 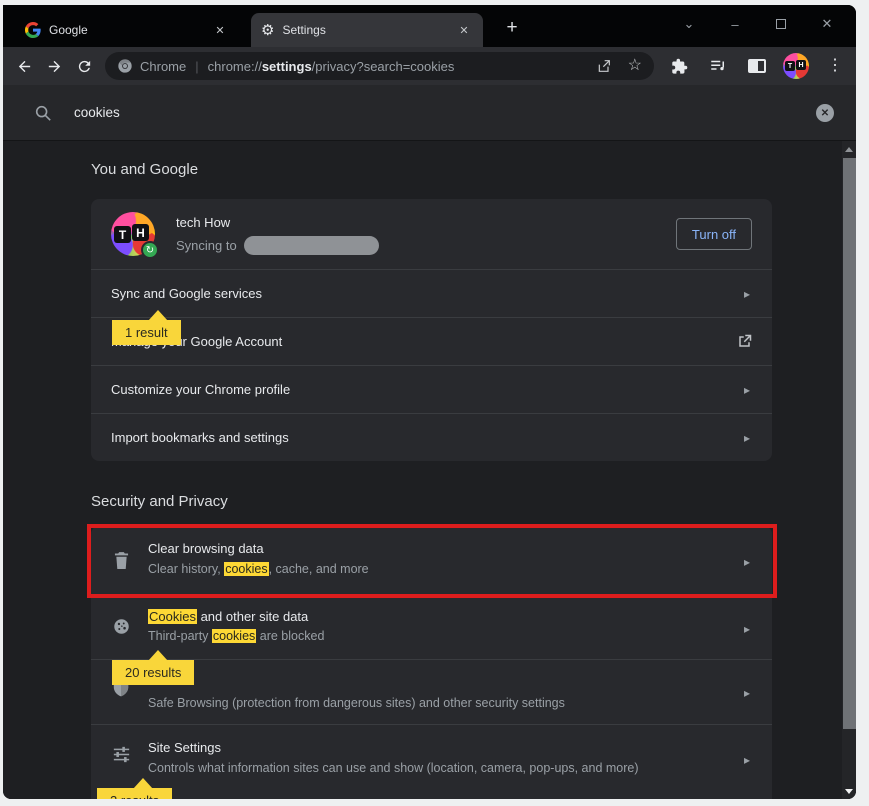 I want to click on highlighted-term: Cookies, so click(x=172, y=616).